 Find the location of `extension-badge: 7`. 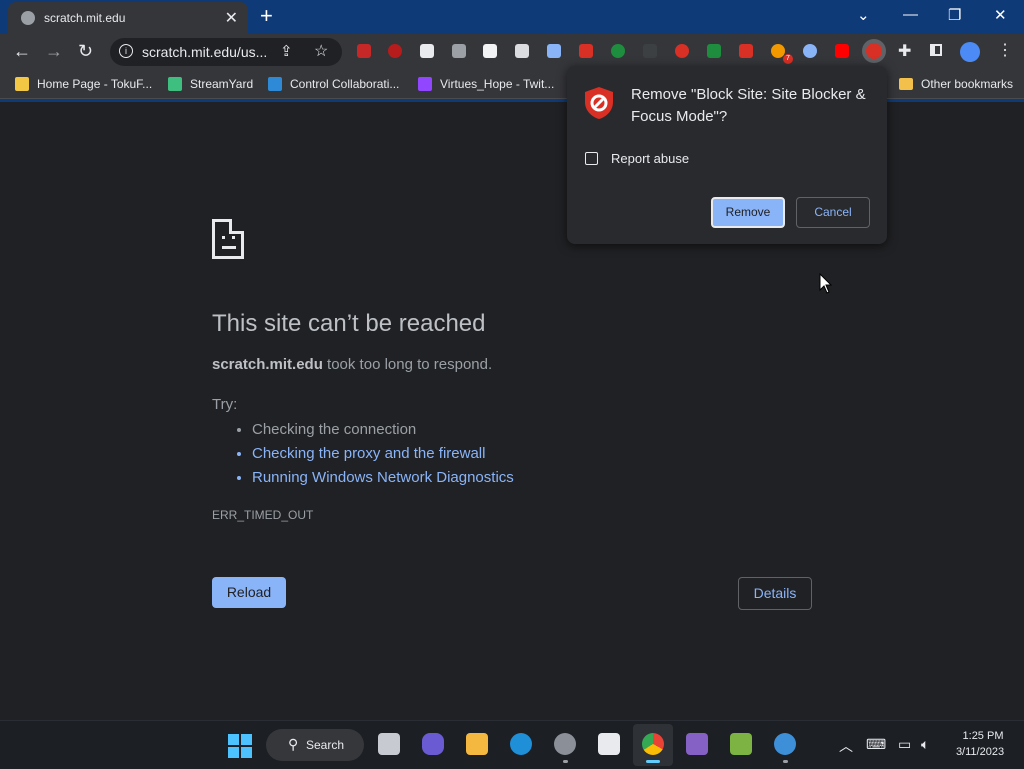

extension-badge: 7 is located at coordinates (788, 59).